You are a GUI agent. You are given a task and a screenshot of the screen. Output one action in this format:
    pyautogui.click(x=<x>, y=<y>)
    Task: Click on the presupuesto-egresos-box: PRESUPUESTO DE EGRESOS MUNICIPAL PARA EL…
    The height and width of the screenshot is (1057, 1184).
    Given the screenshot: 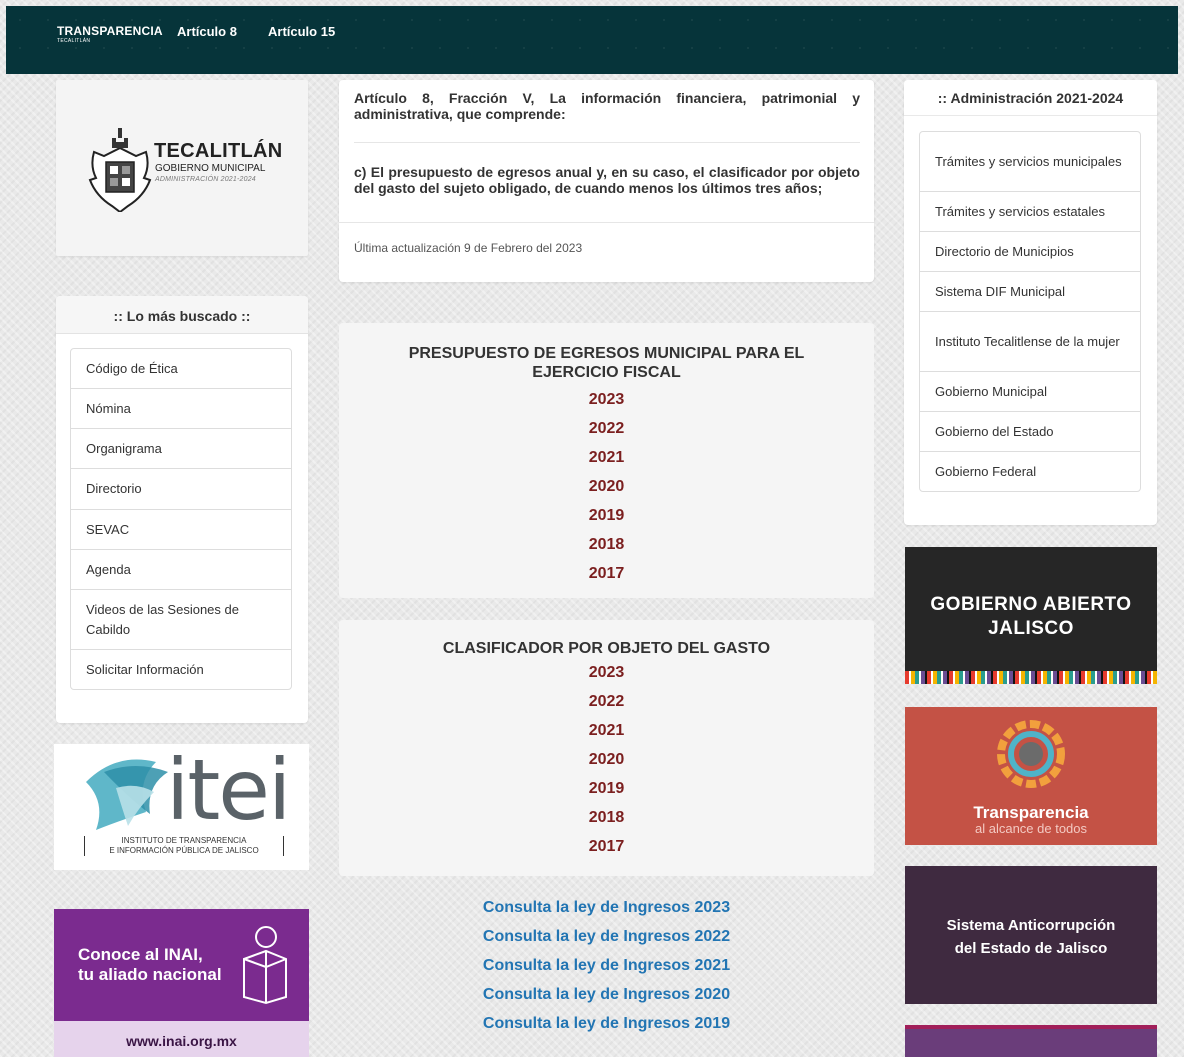 What is the action you would take?
    pyautogui.click(x=606, y=460)
    